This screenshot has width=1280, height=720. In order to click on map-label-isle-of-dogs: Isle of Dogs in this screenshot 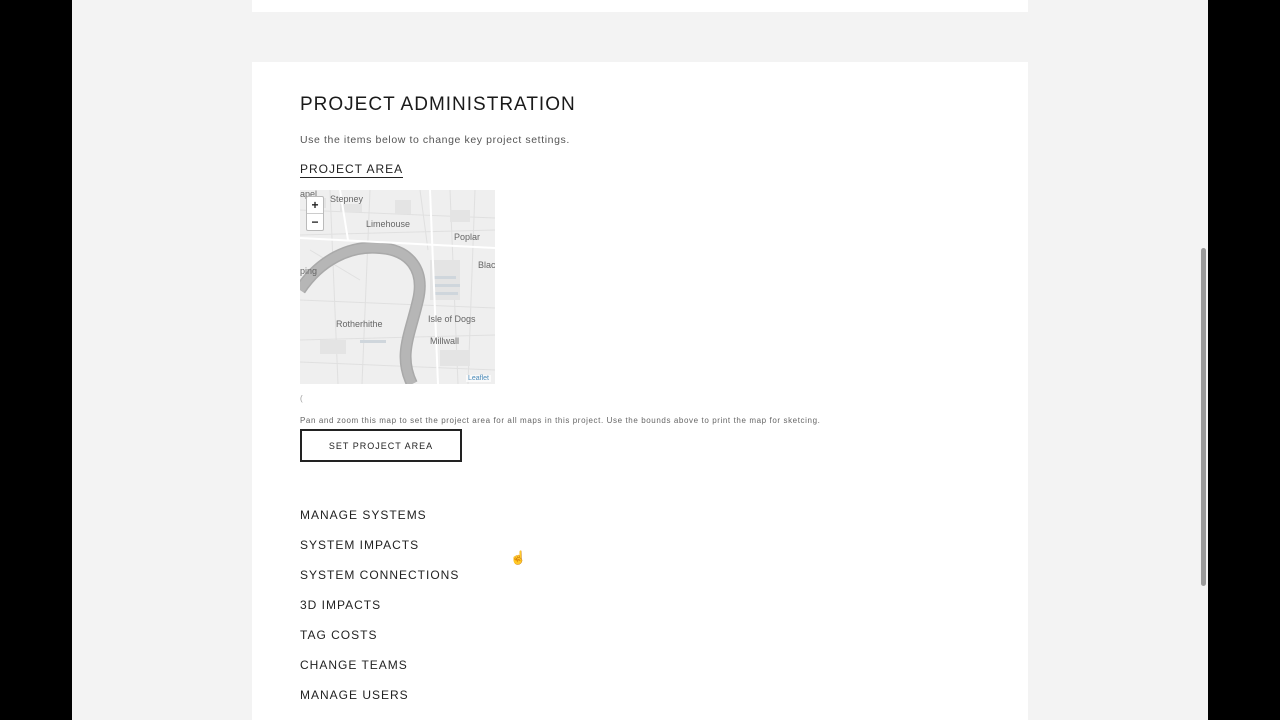, I will do `click(452, 319)`.